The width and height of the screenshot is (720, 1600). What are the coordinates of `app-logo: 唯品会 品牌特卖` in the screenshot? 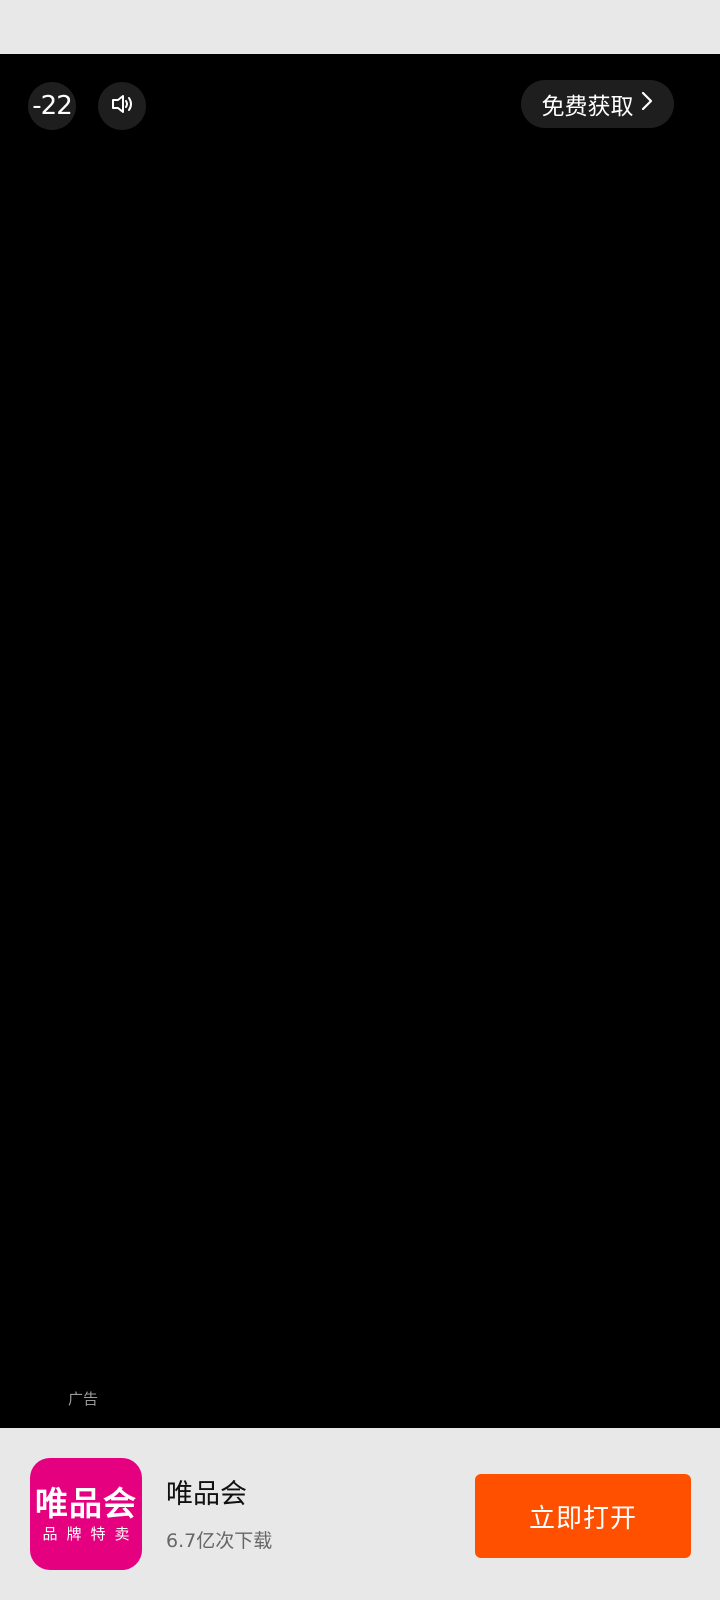 It's located at (86, 1514).